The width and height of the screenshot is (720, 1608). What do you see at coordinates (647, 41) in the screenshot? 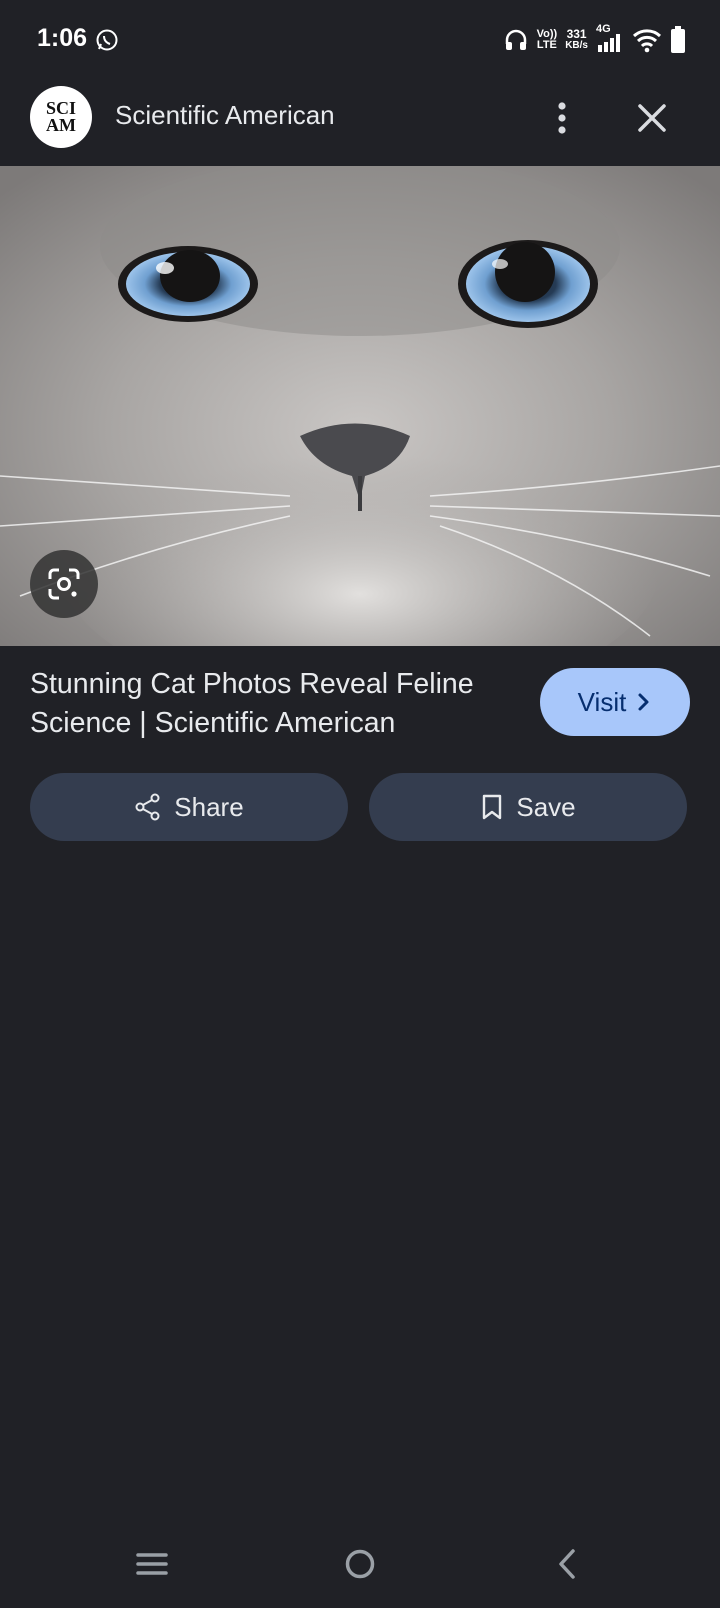
I see `wifi-icon` at bounding box center [647, 41].